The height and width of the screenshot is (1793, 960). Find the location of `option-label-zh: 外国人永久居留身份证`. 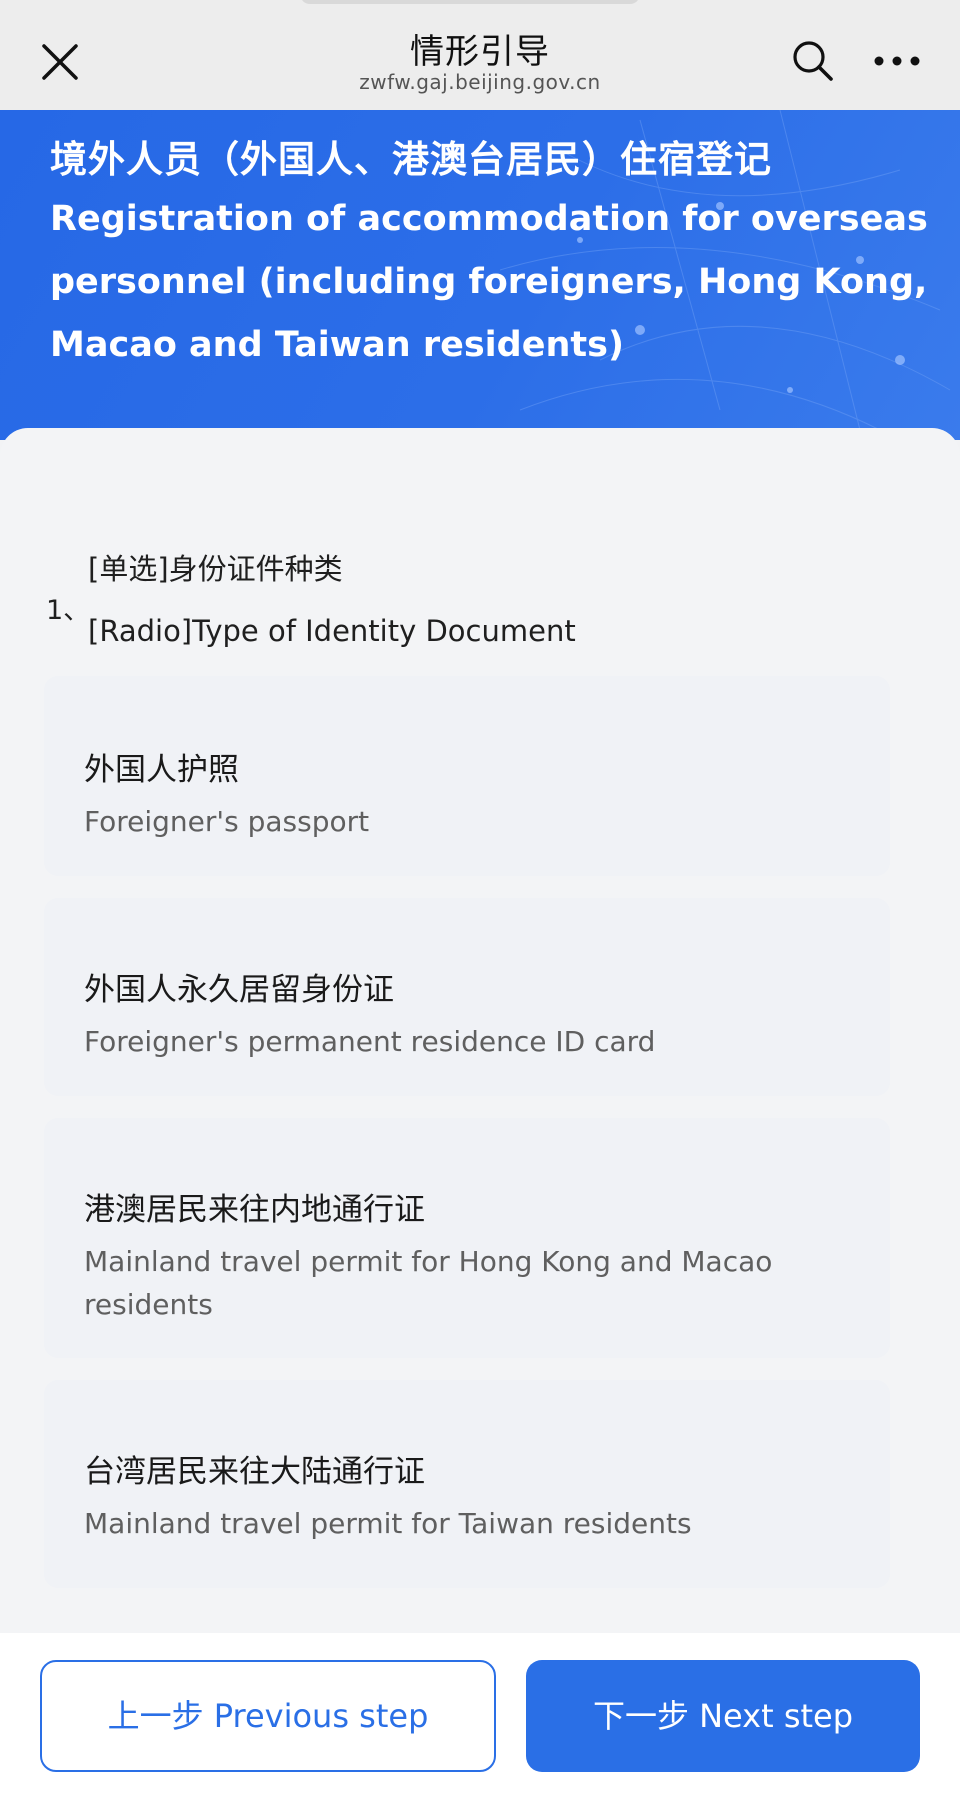

option-label-zh: 外国人永久居留身份证 is located at coordinates (239, 990).